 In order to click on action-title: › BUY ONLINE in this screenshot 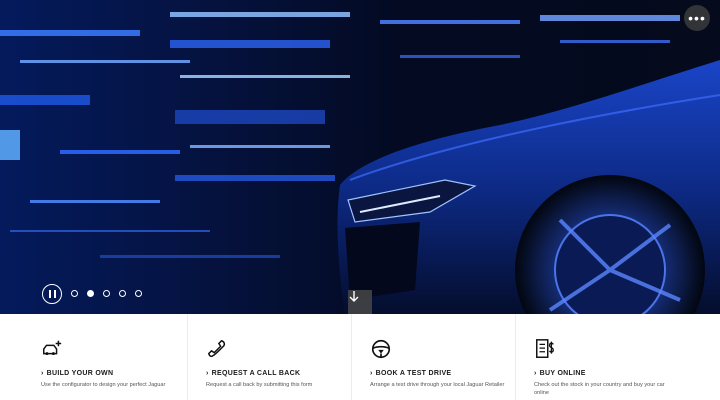, I will do `click(560, 373)`.